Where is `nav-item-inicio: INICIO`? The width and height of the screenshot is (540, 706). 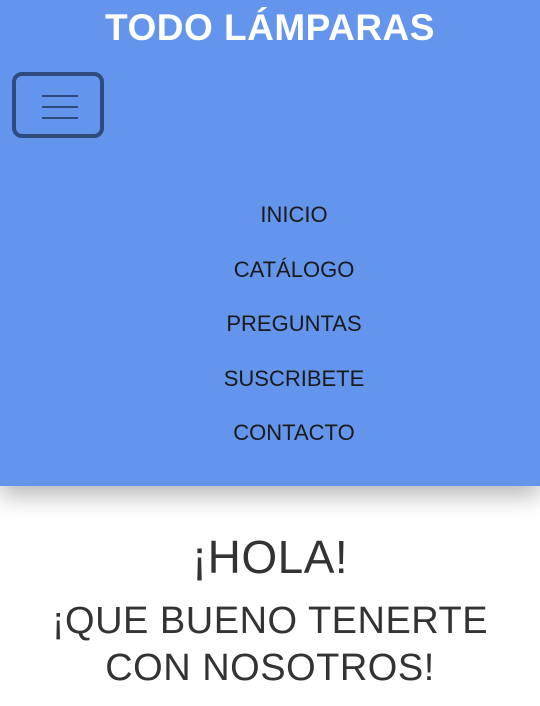 nav-item-inicio: INICIO is located at coordinates (270, 224).